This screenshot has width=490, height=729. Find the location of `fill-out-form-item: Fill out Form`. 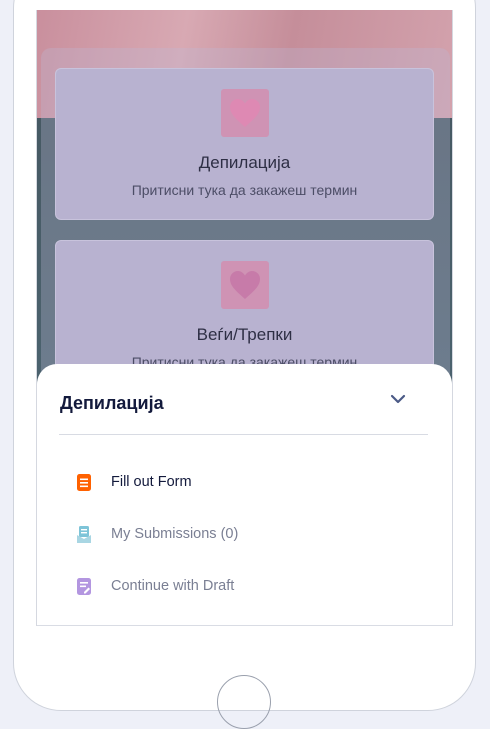

fill-out-form-item: Fill out Form is located at coordinates (242, 485).